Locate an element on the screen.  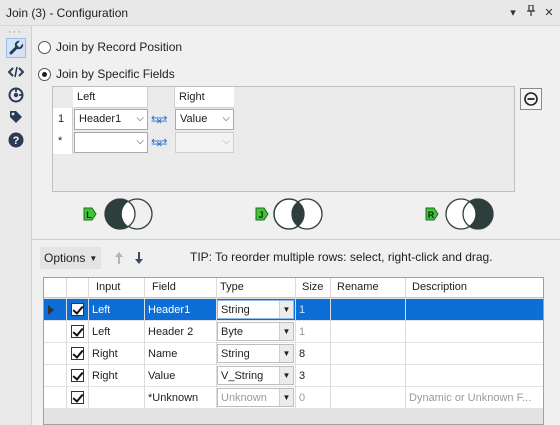
left-column-header: Left is located at coordinates (86, 97).